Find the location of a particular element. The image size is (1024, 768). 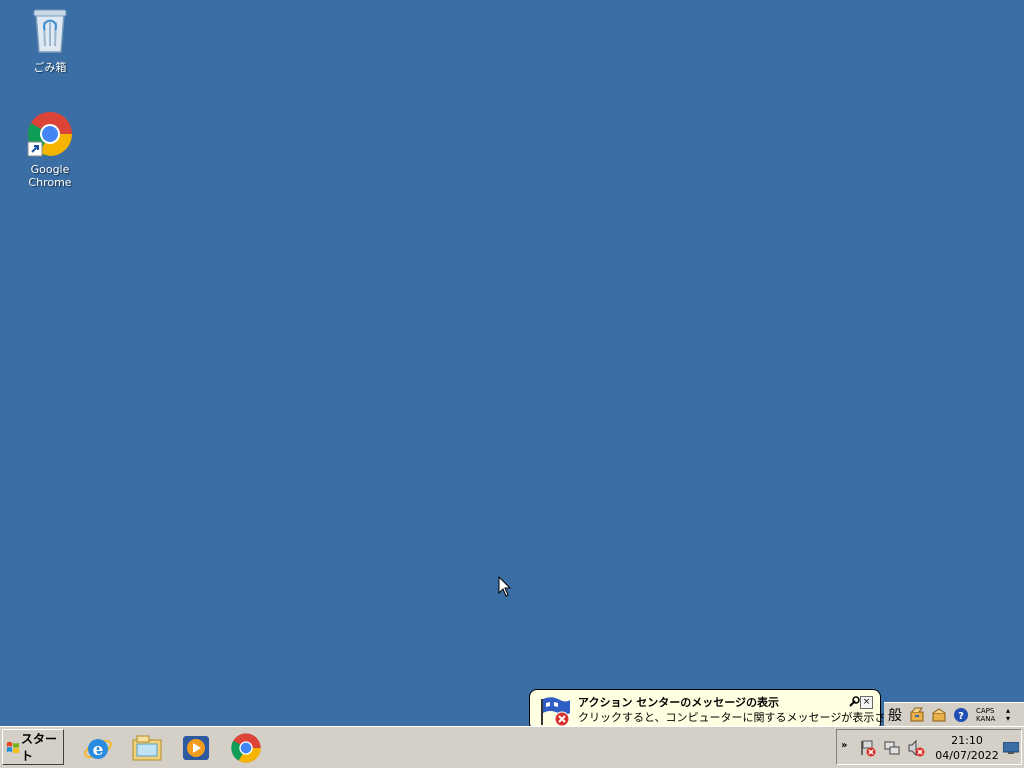

chrome-label: Google Chrome is located at coordinates (50, 176).